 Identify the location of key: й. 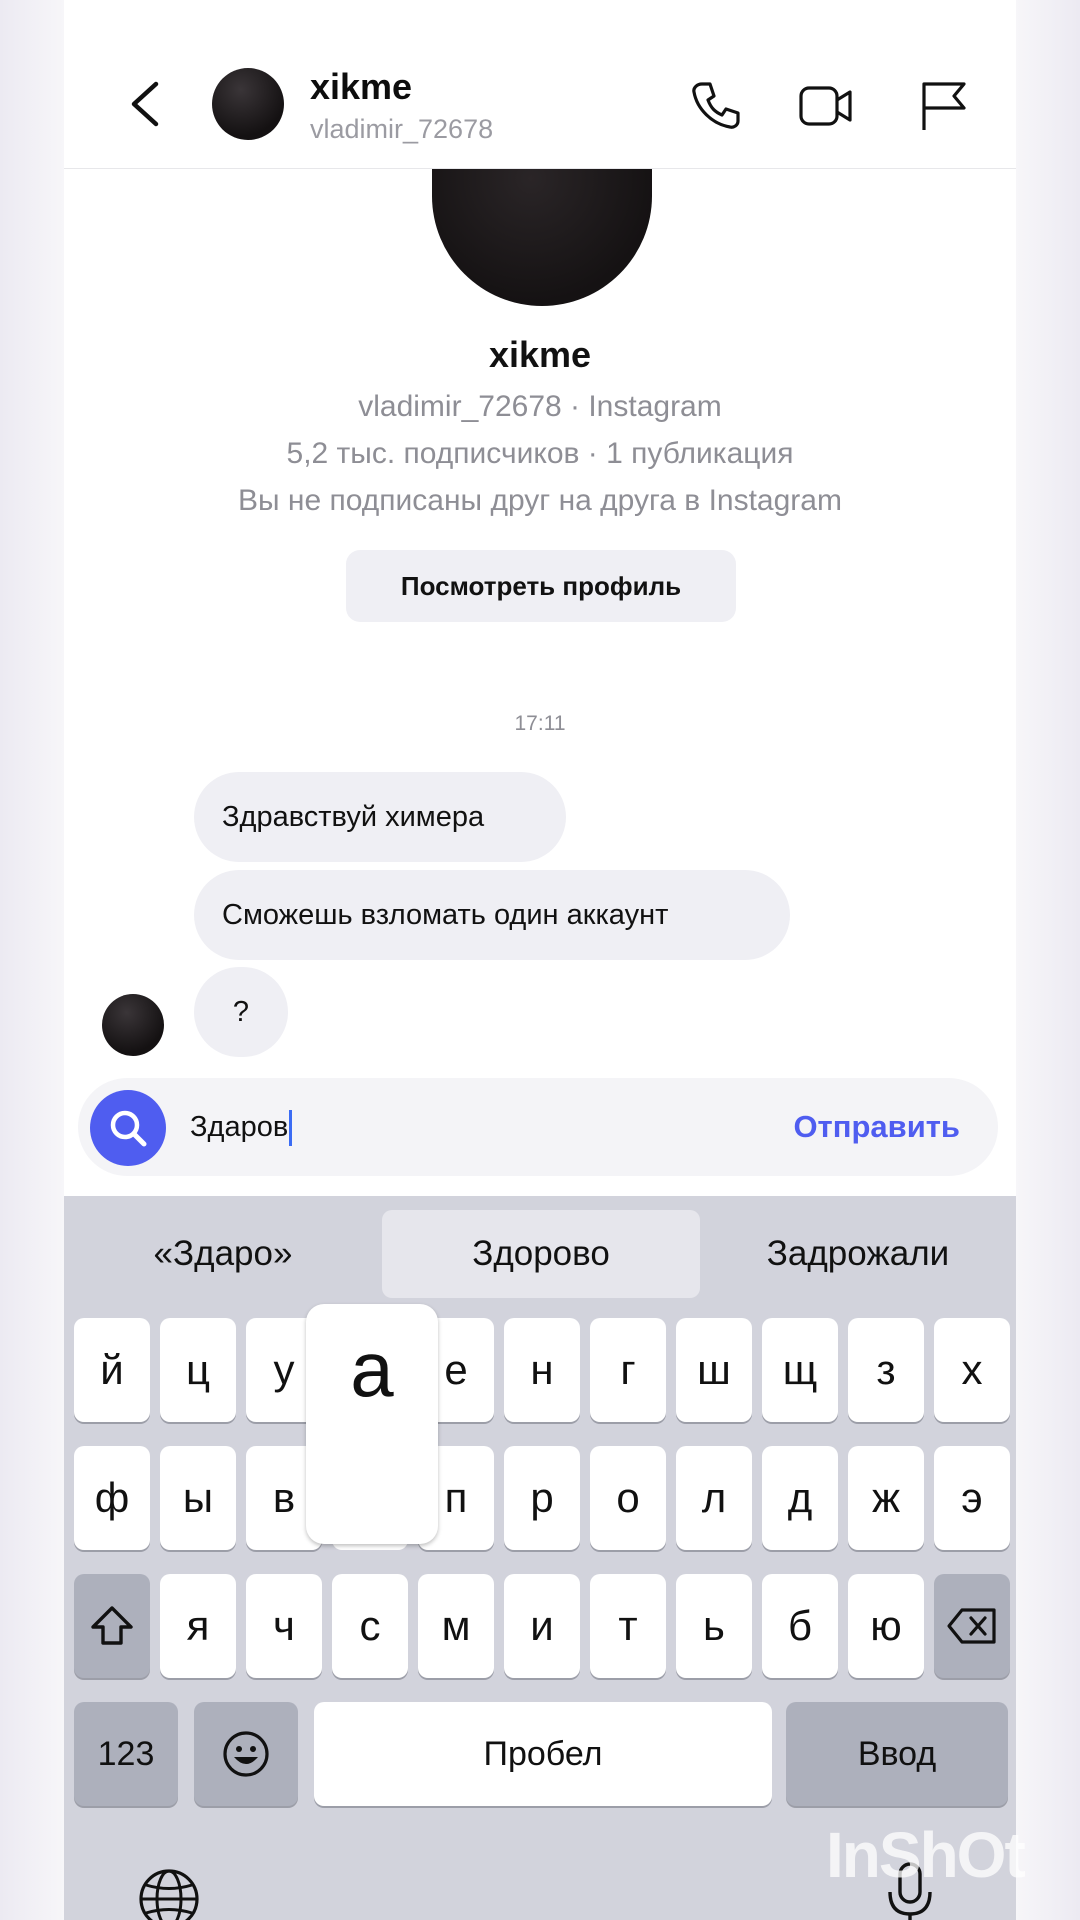
(112, 1370).